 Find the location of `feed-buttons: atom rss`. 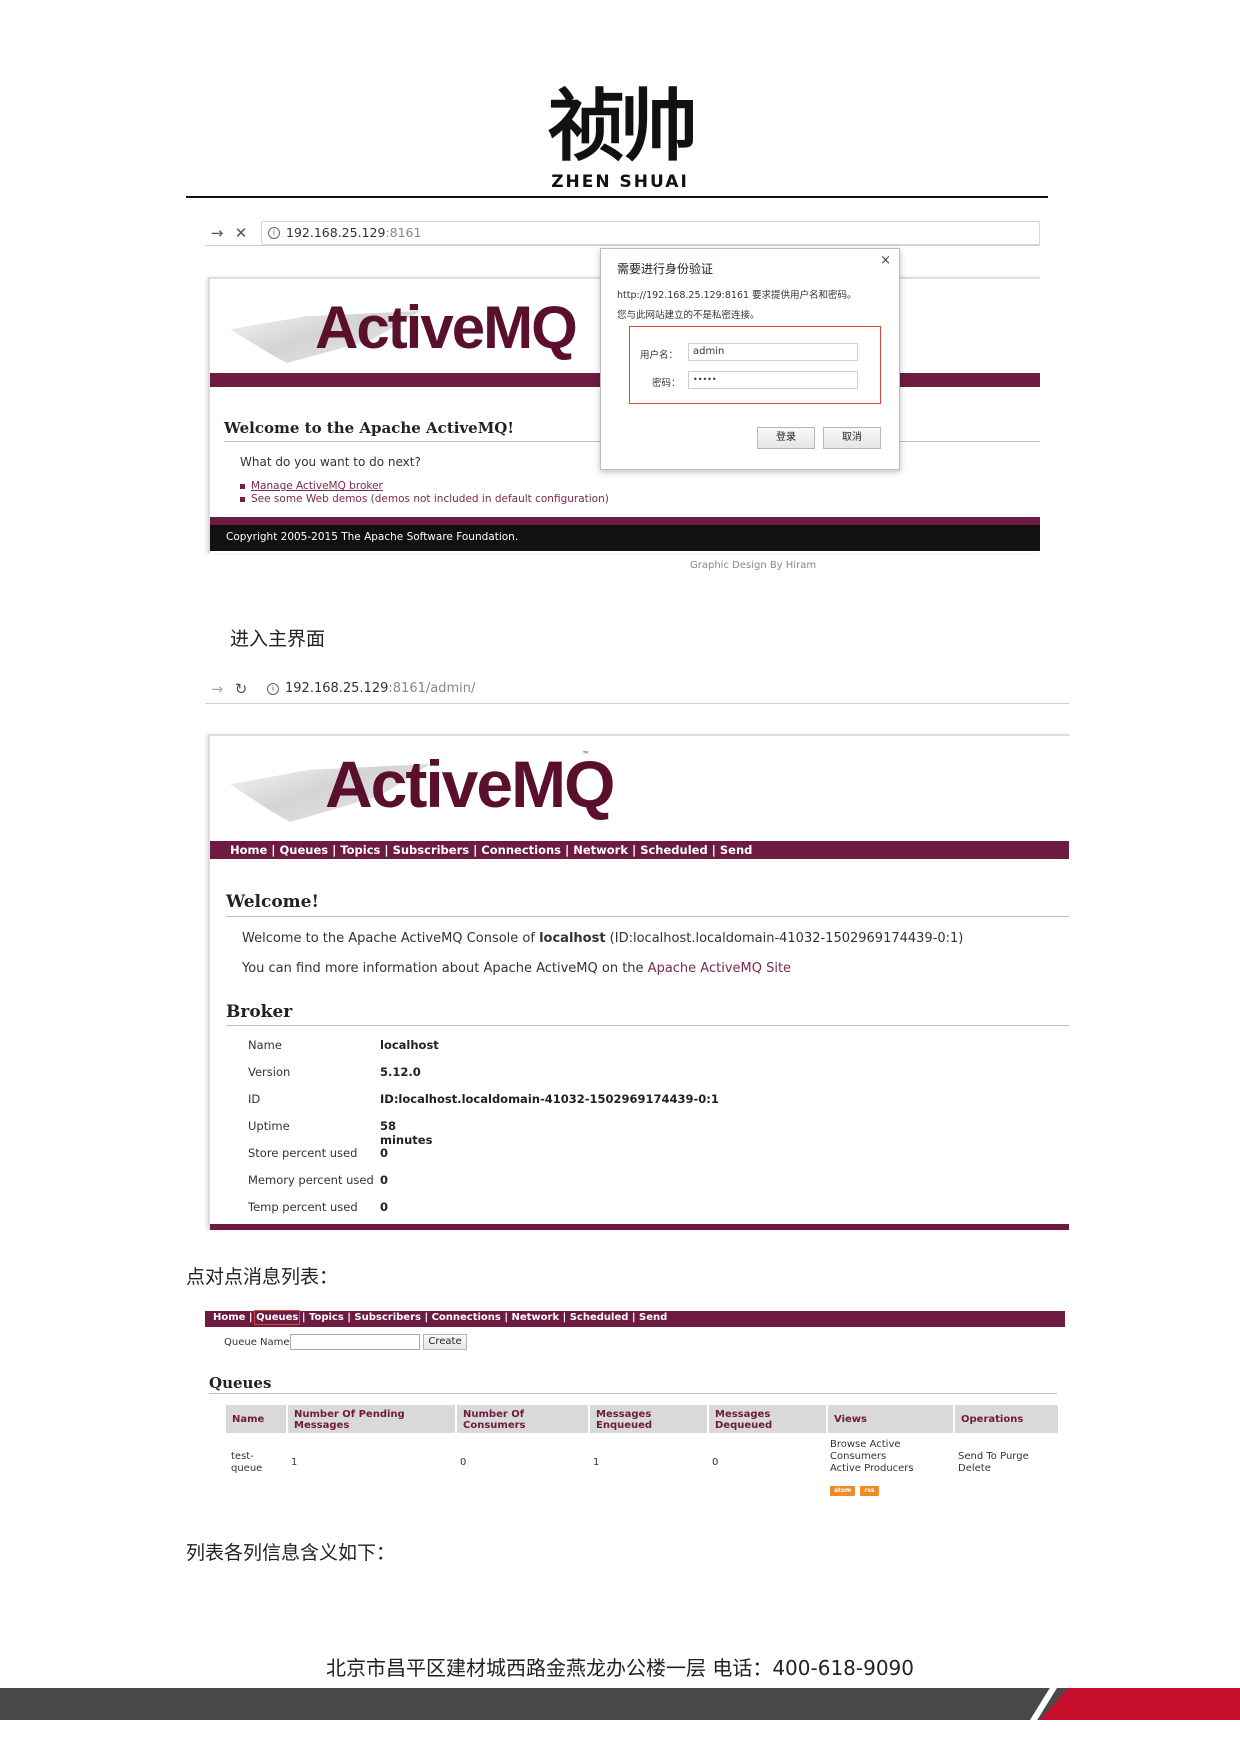

feed-buttons: atom rss is located at coordinates (854, 1486).